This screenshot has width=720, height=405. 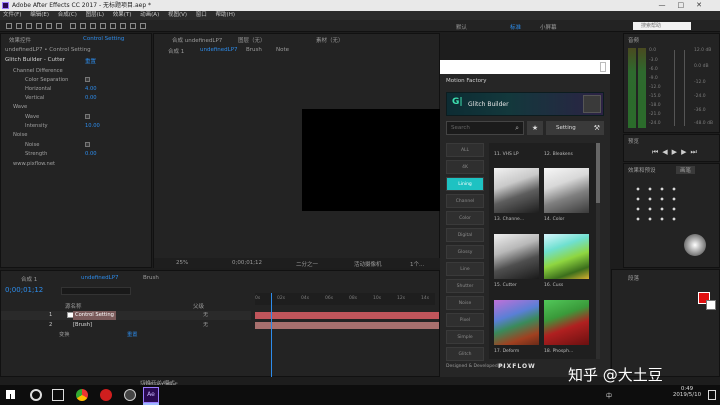 I want to click on strength-value: 0.00, so click(x=91, y=154).